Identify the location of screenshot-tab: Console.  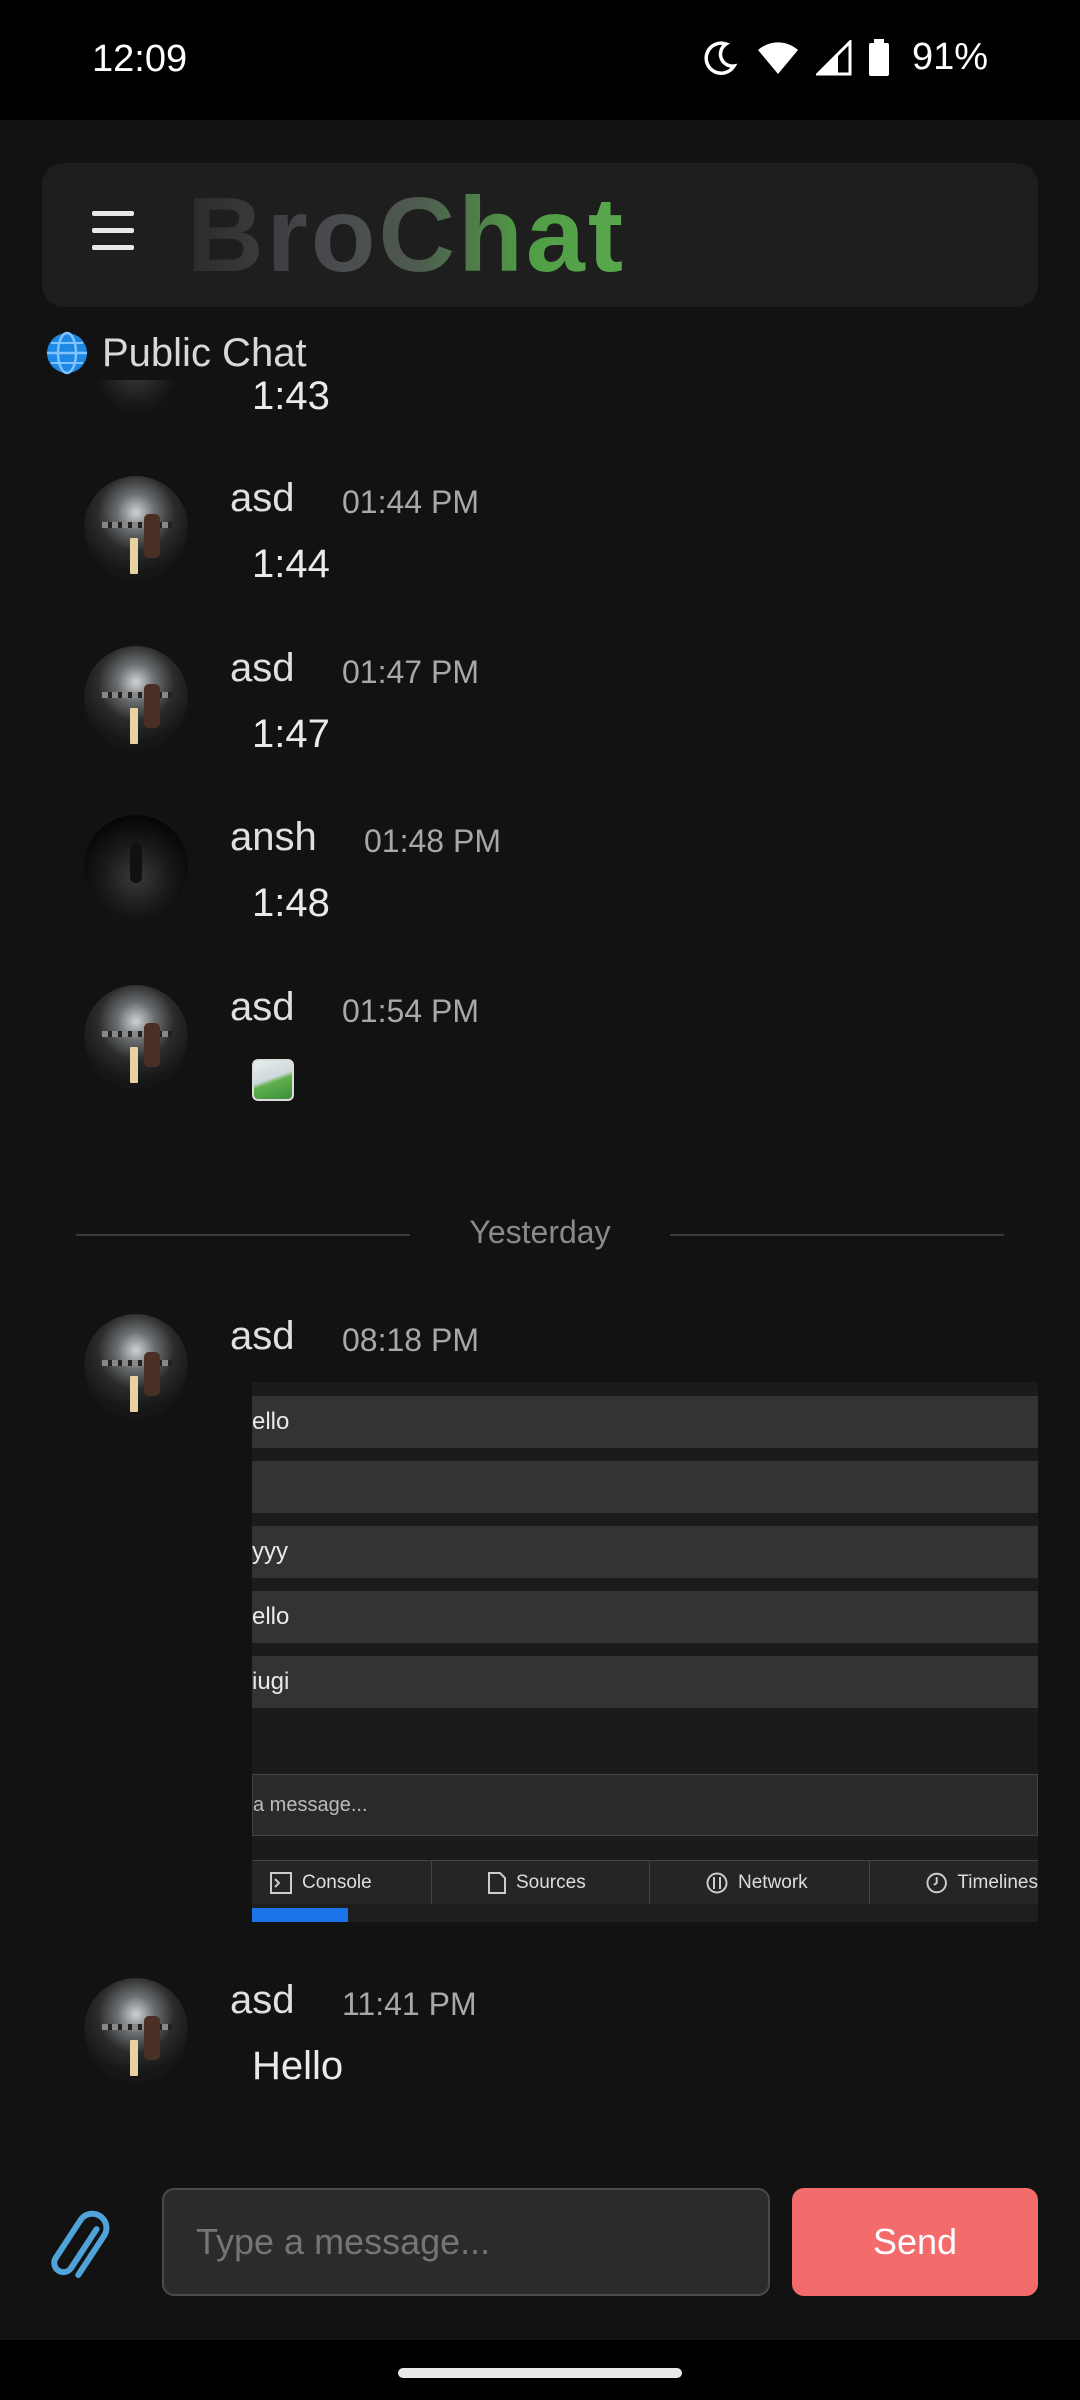
(342, 1883).